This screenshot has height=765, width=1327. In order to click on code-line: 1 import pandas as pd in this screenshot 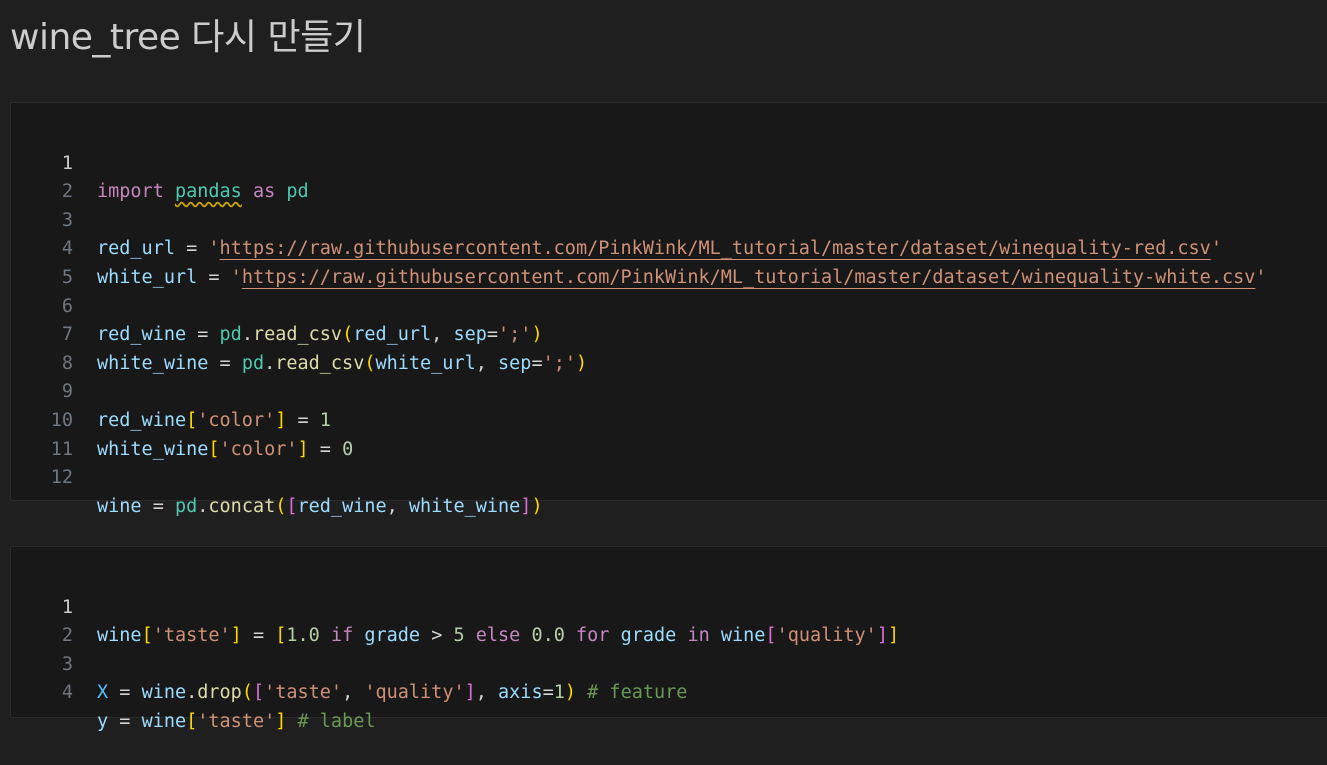, I will do `click(669, 162)`.